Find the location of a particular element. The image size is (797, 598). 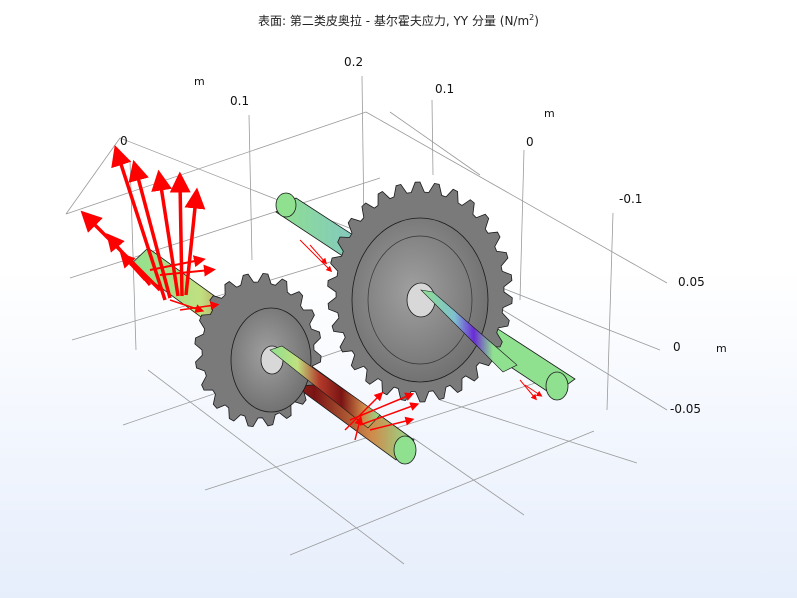

x-tick-2: 0.2 is located at coordinates (353, 62).